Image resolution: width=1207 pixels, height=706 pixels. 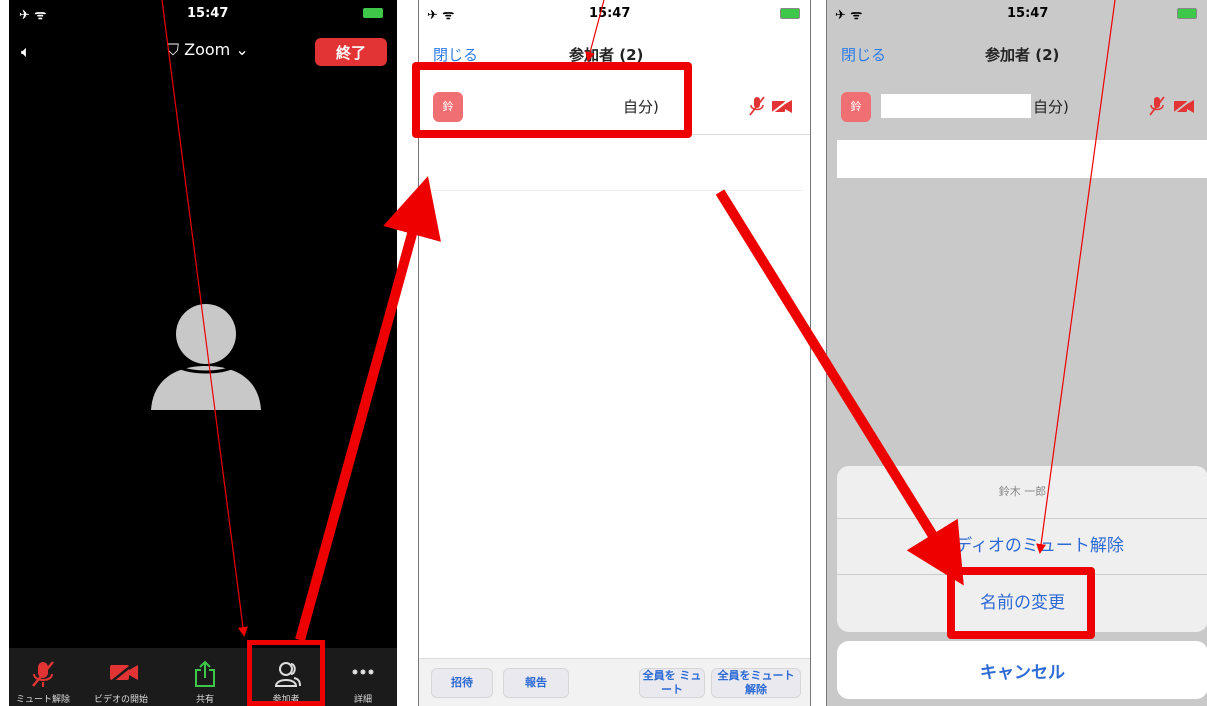 I want to click on avatar: 鈴, so click(x=856, y=107).